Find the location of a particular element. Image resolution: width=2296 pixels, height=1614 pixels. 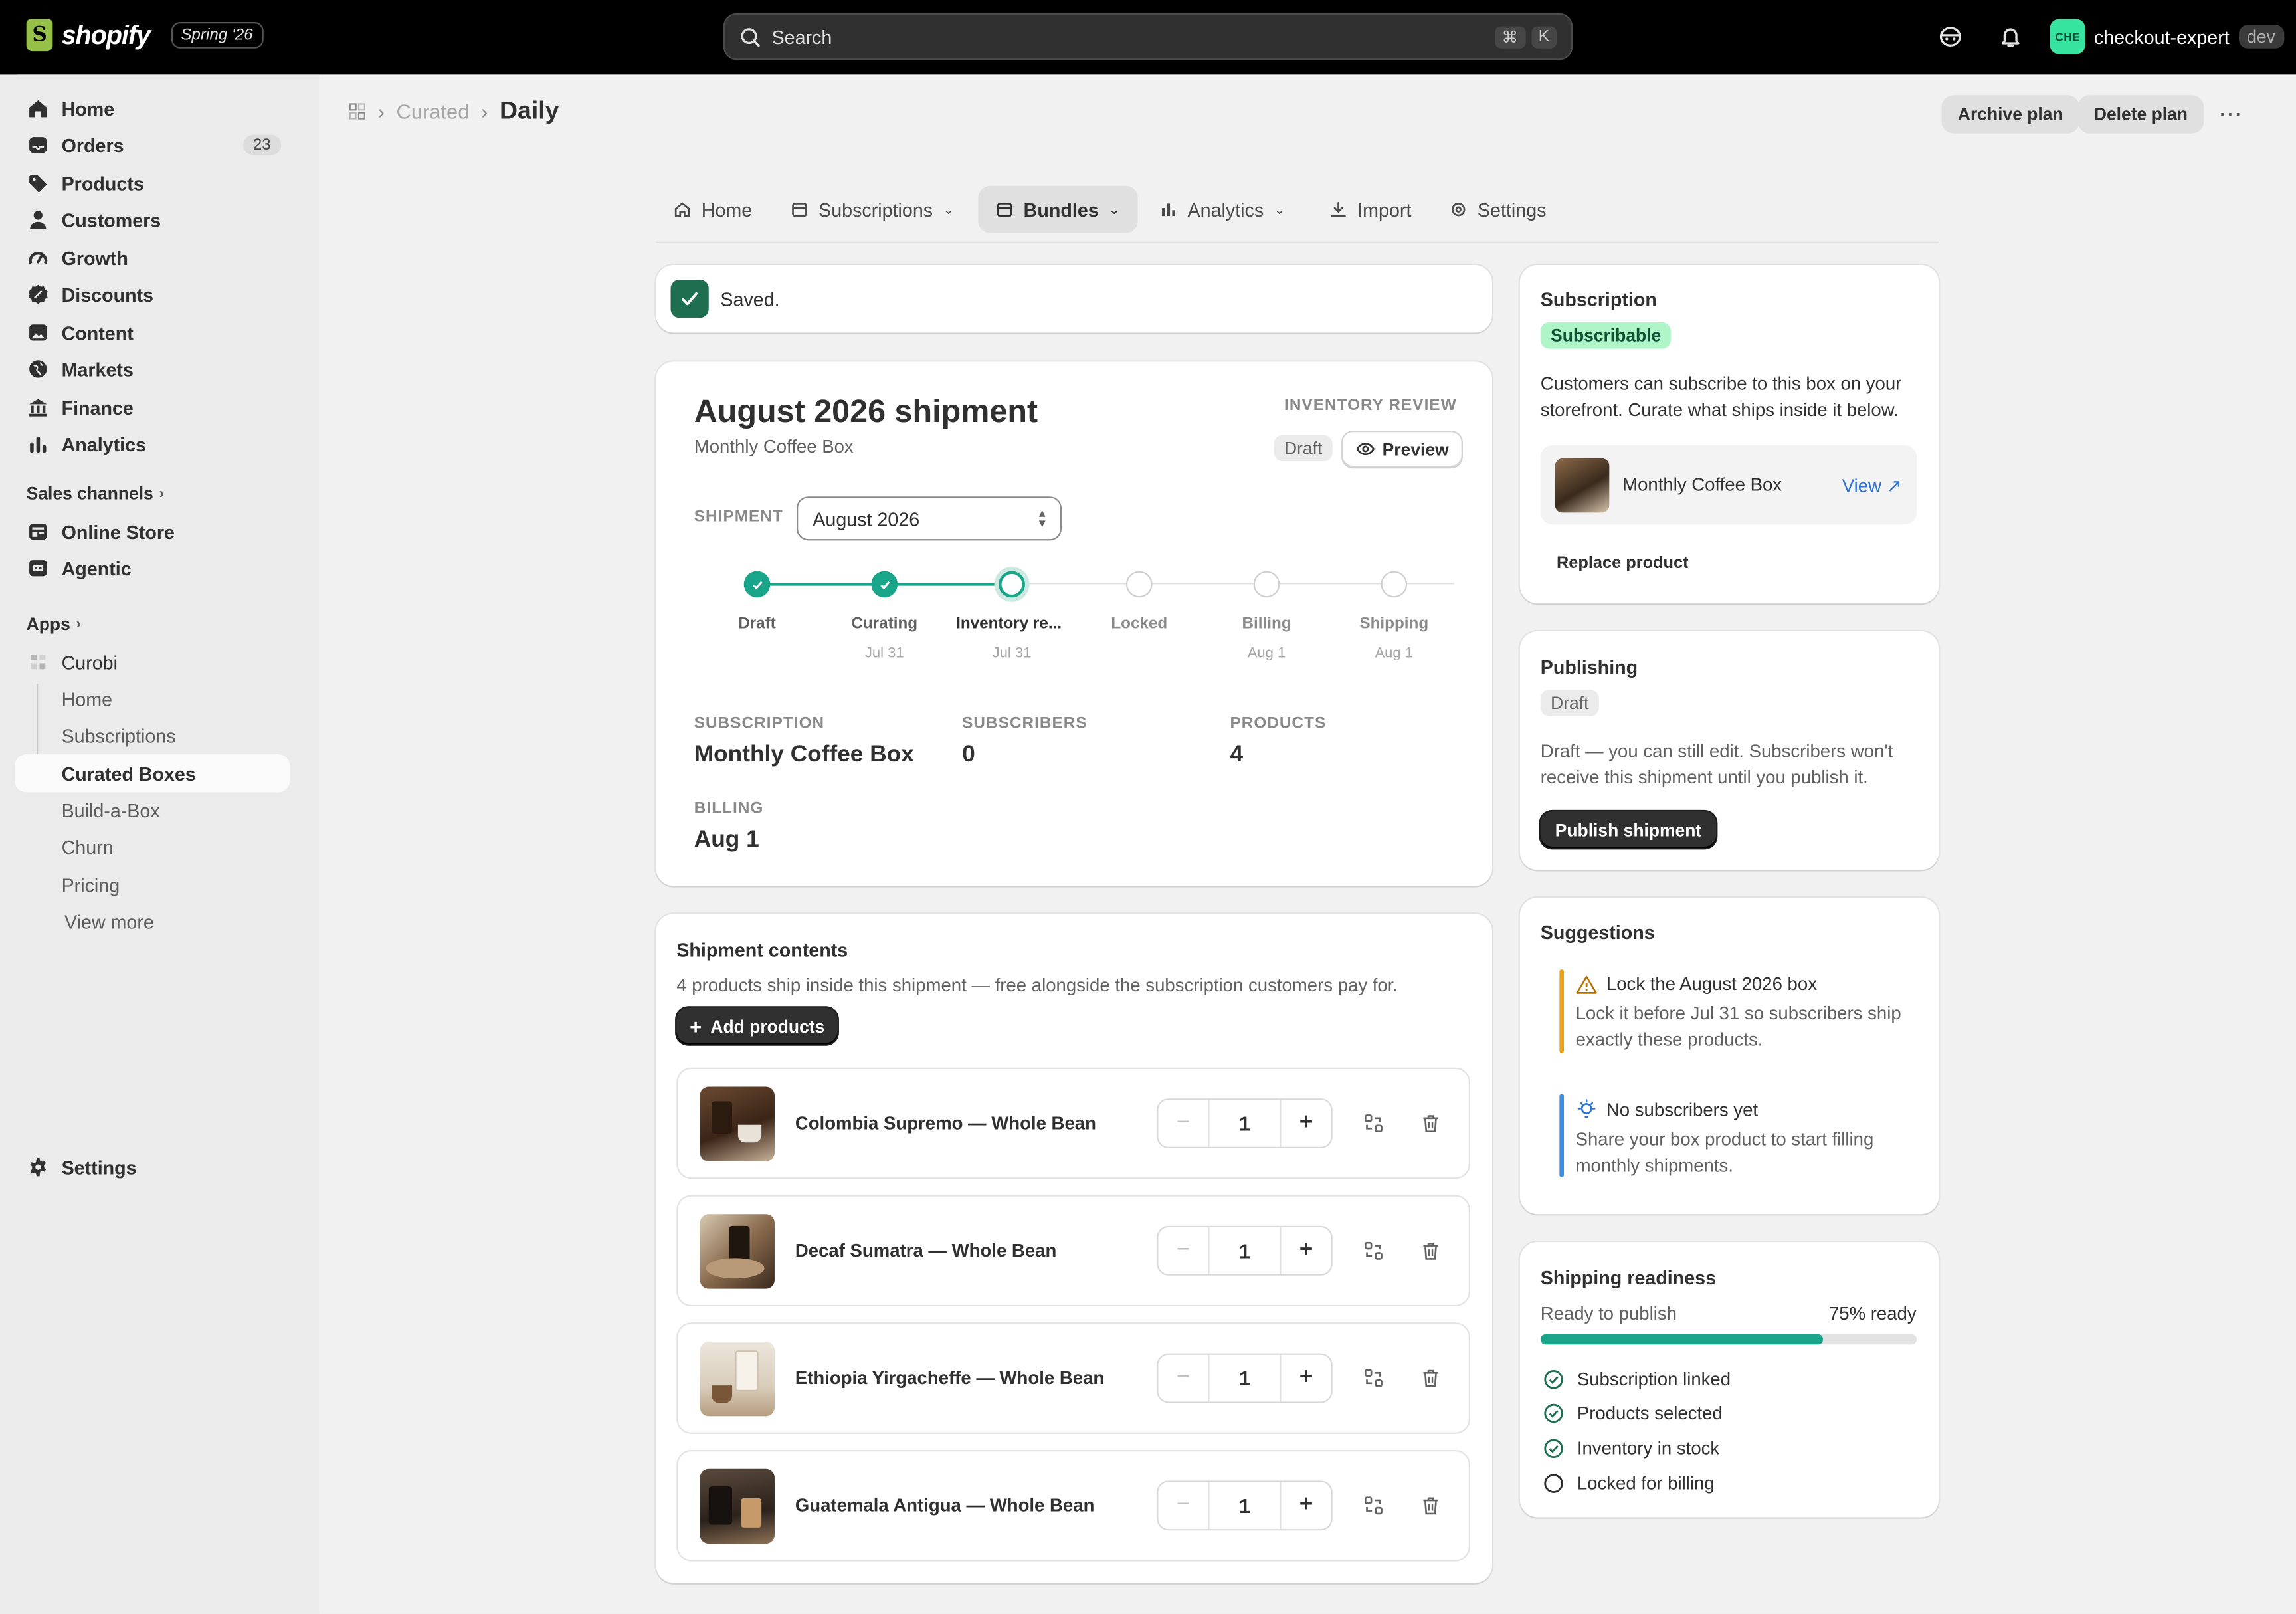

checkmark-icon is located at coordinates (690, 298).